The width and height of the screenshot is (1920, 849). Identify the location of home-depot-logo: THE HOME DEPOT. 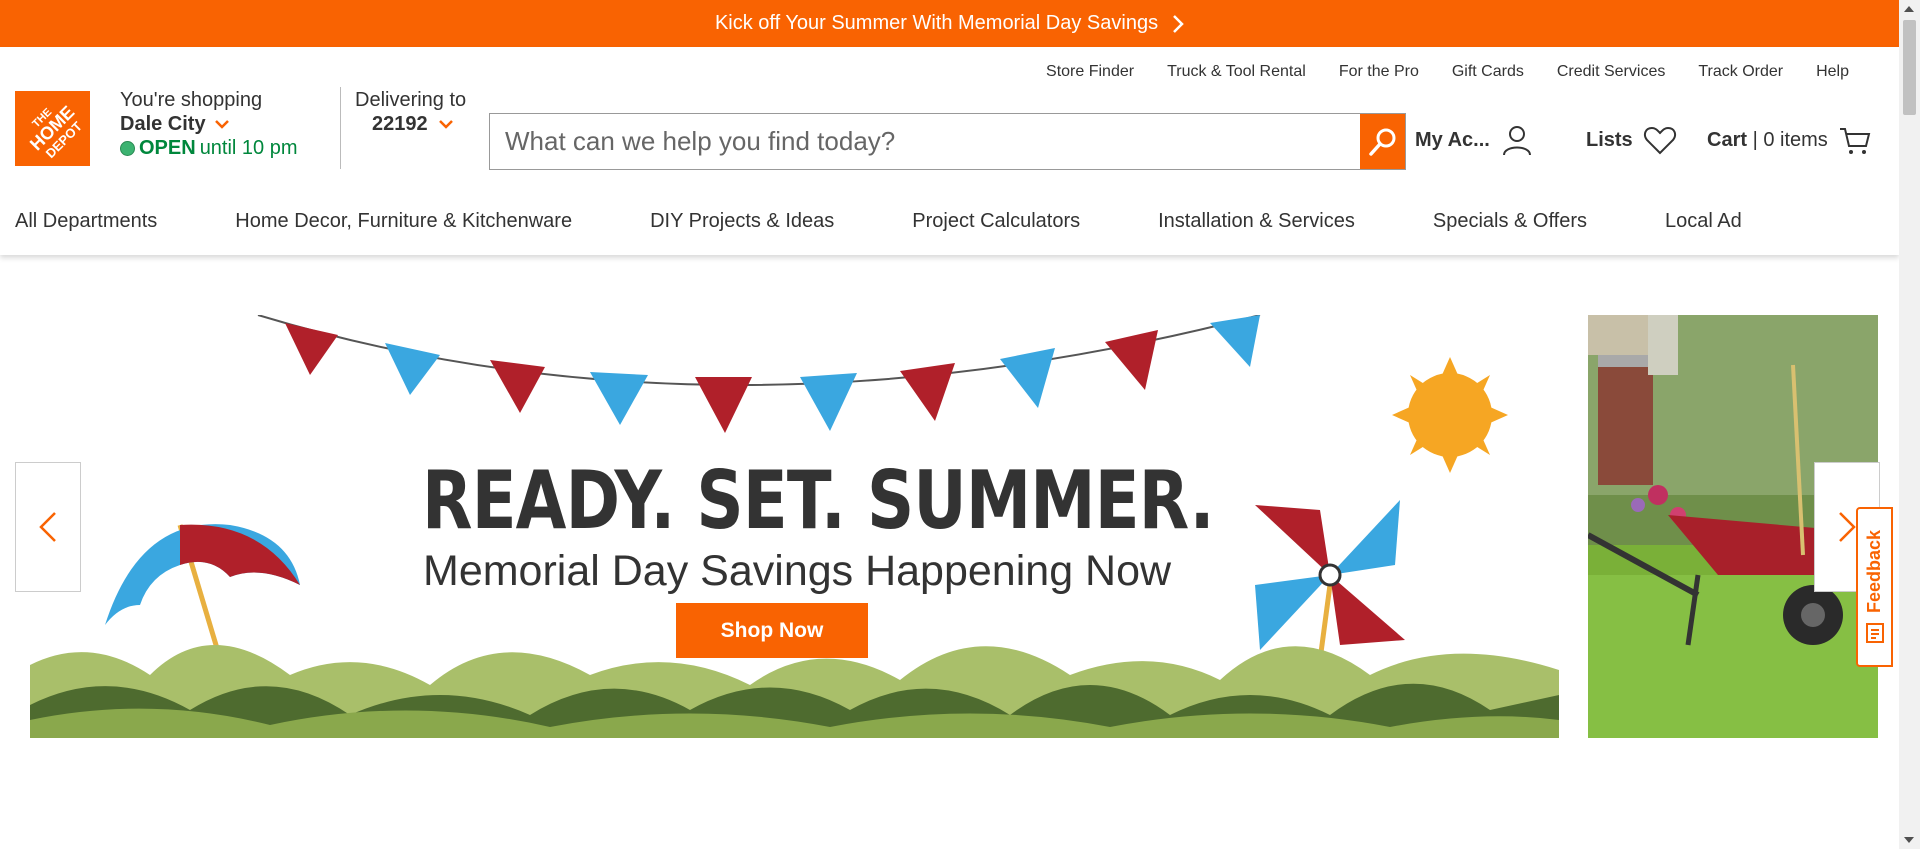
(52, 128).